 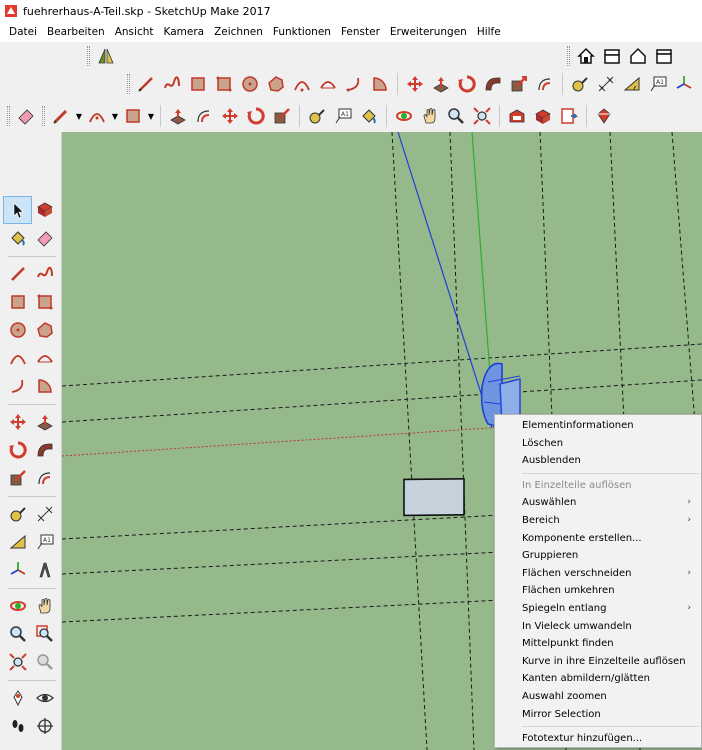 I want to click on eraser-tool-icon, so click(x=26, y=116).